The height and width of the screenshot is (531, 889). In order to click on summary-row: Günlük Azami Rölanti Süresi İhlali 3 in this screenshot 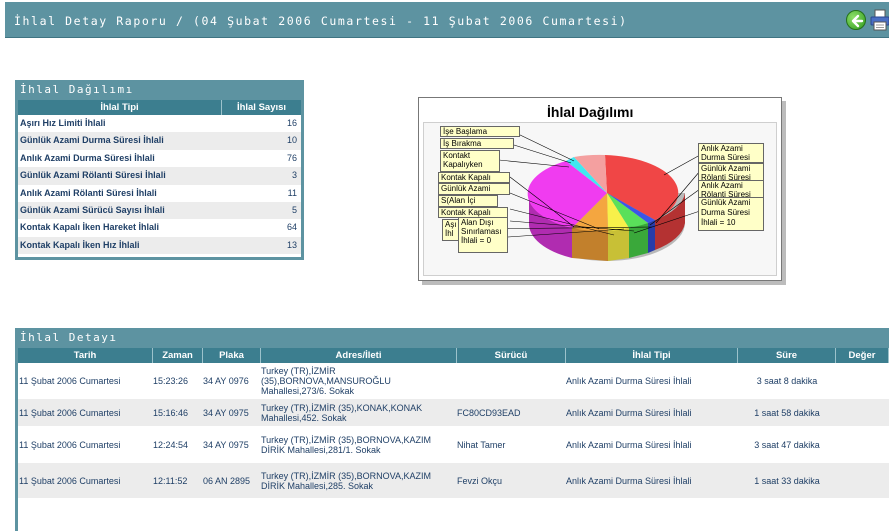, I will do `click(159, 176)`.